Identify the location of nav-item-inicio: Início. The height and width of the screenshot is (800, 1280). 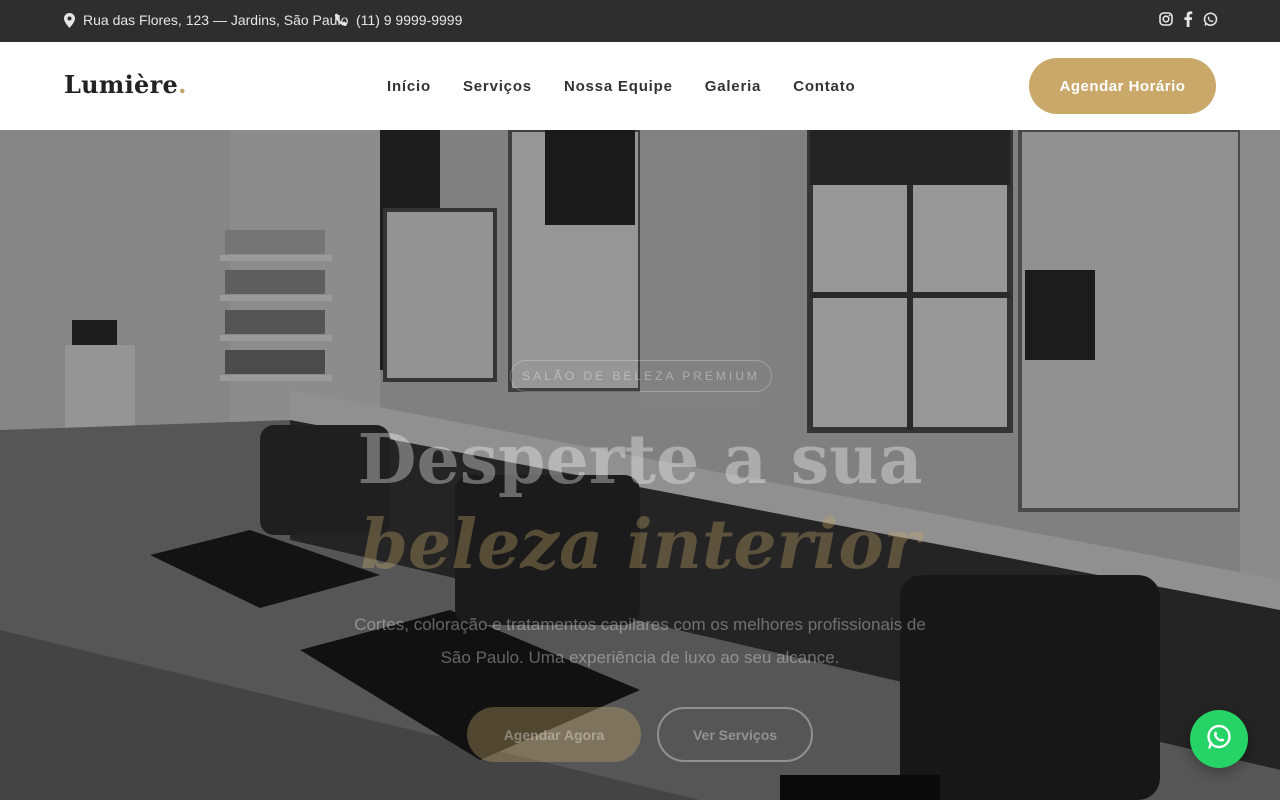
(409, 86).